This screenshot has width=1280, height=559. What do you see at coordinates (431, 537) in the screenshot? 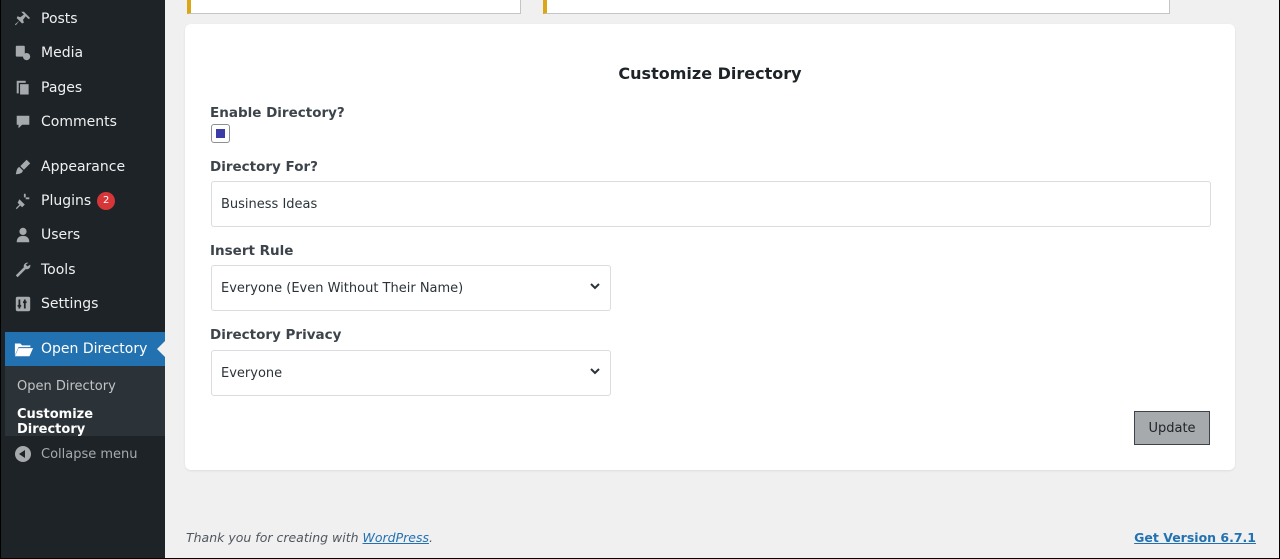
I see `footer-thanks-suffix: .` at bounding box center [431, 537].